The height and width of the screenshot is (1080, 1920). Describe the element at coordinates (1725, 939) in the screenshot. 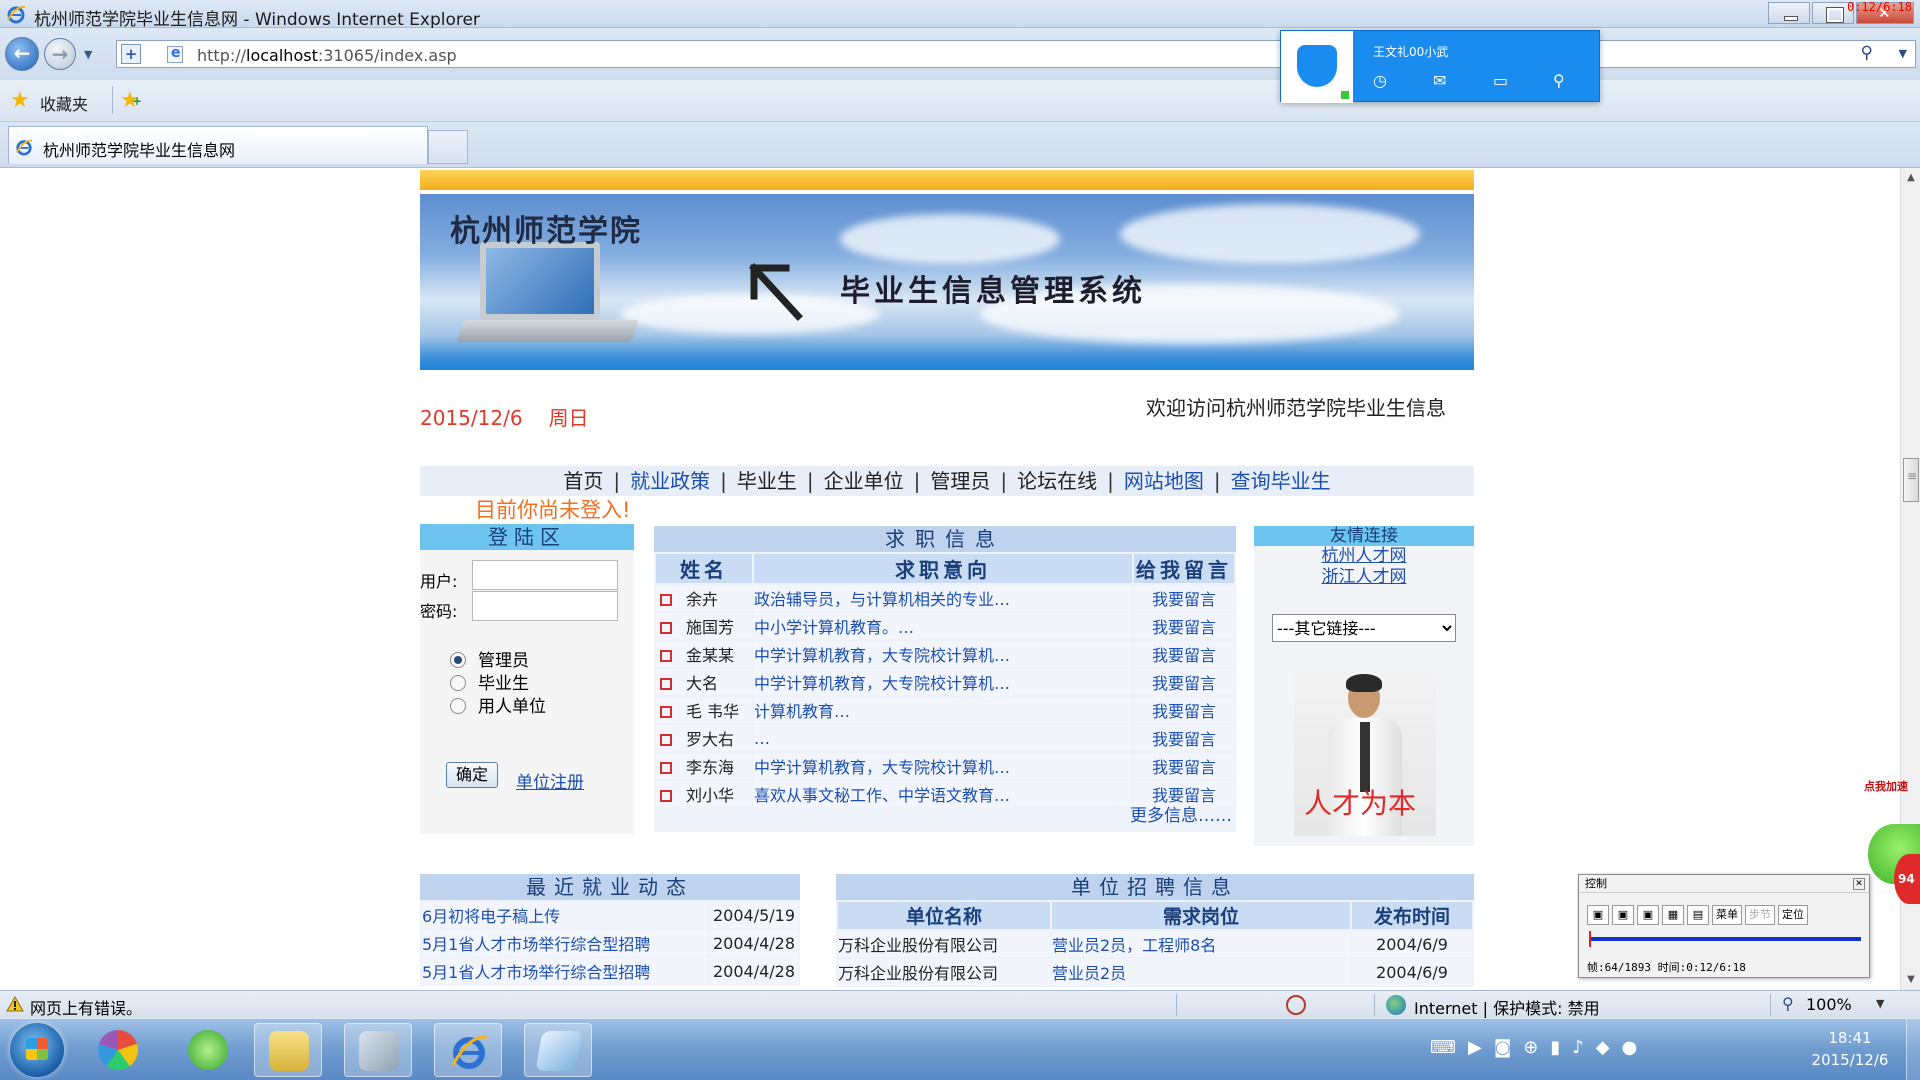

I see `recording-progress` at that location.